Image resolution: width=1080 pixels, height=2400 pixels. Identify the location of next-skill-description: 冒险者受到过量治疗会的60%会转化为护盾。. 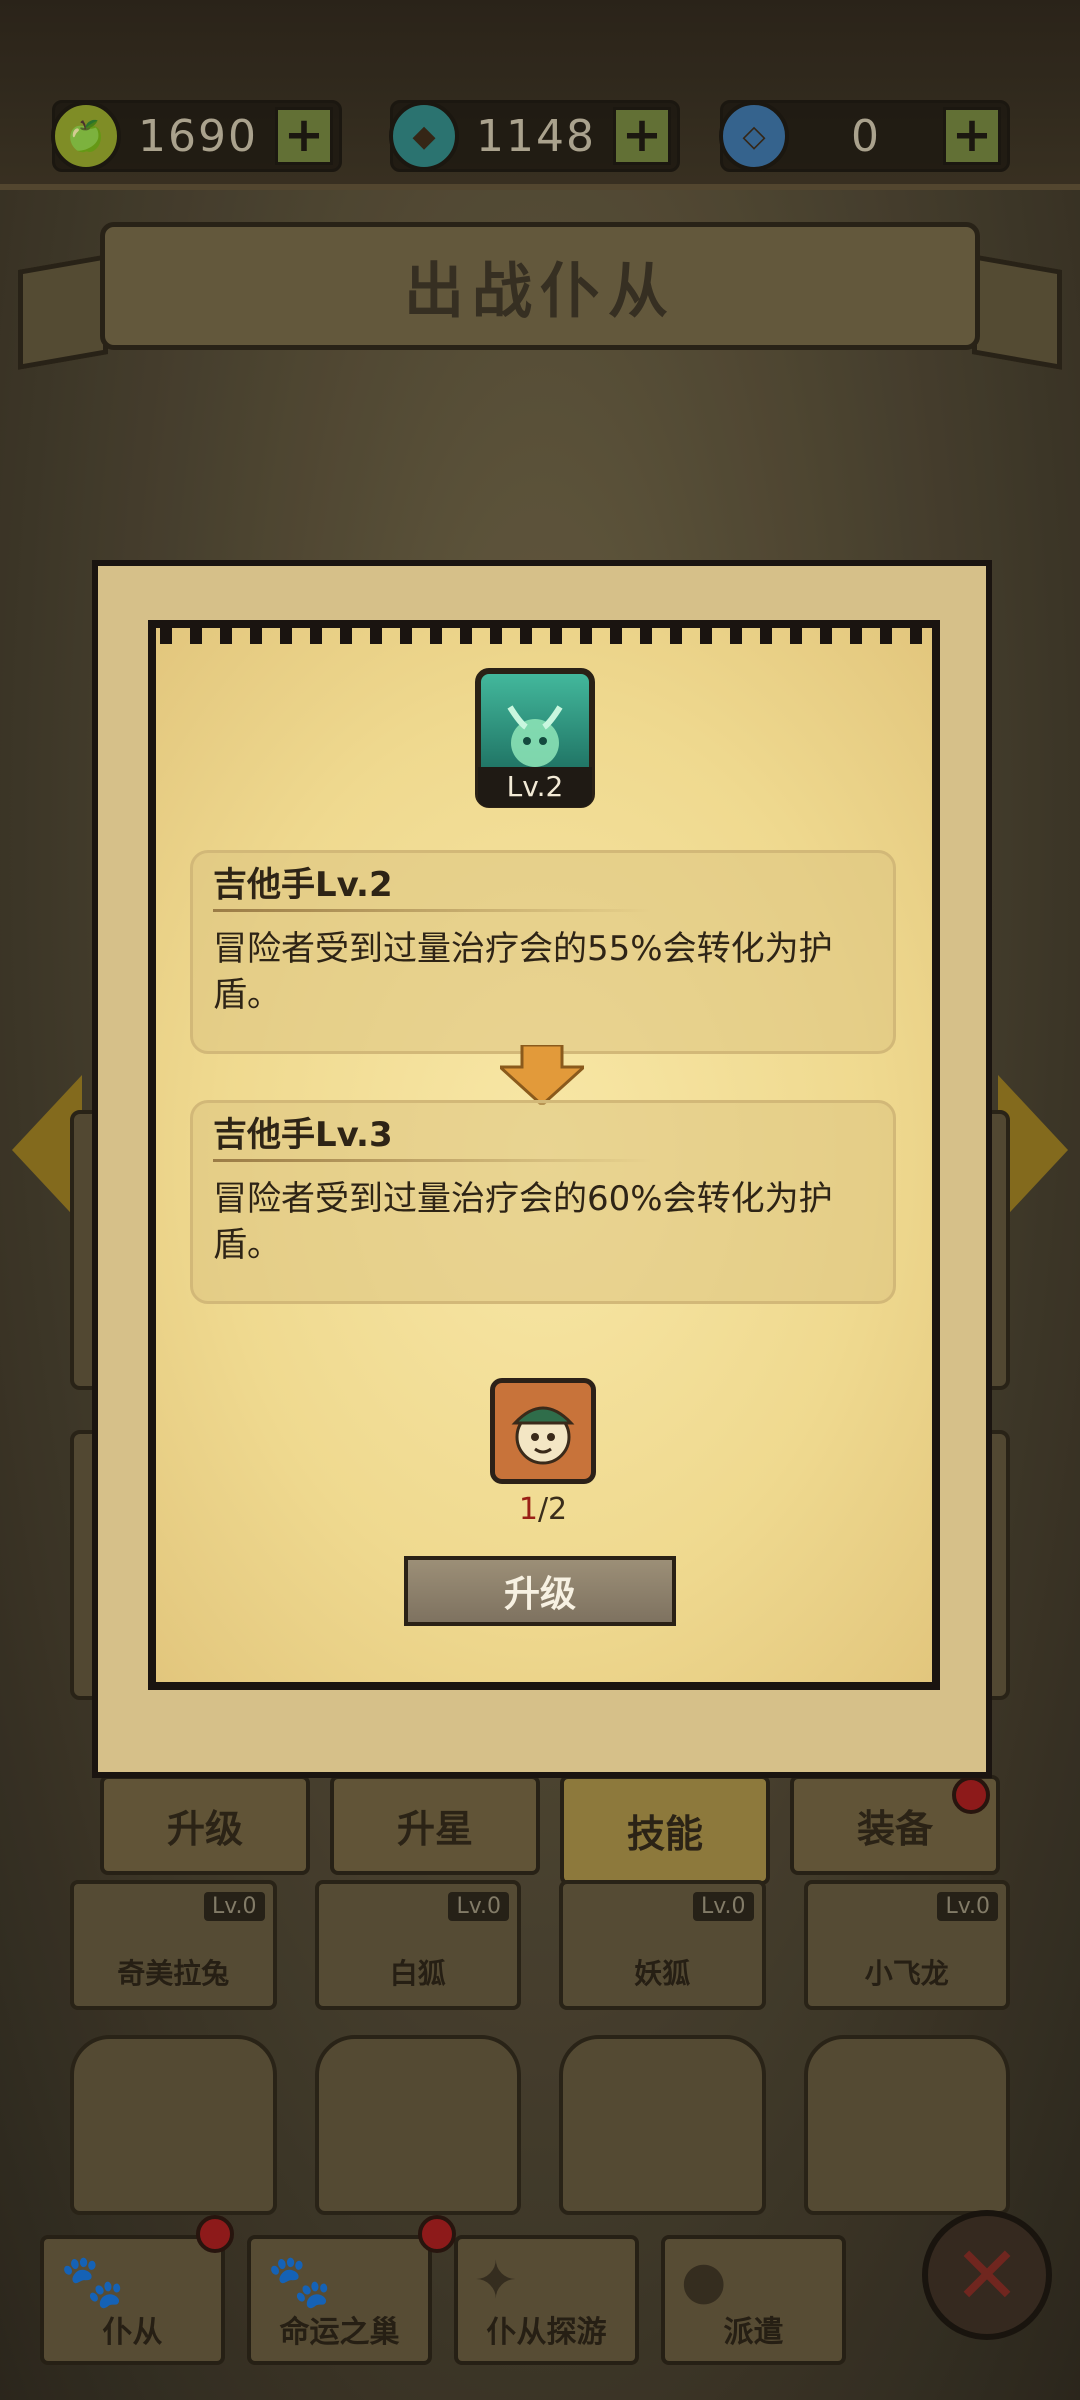
(523, 1222).